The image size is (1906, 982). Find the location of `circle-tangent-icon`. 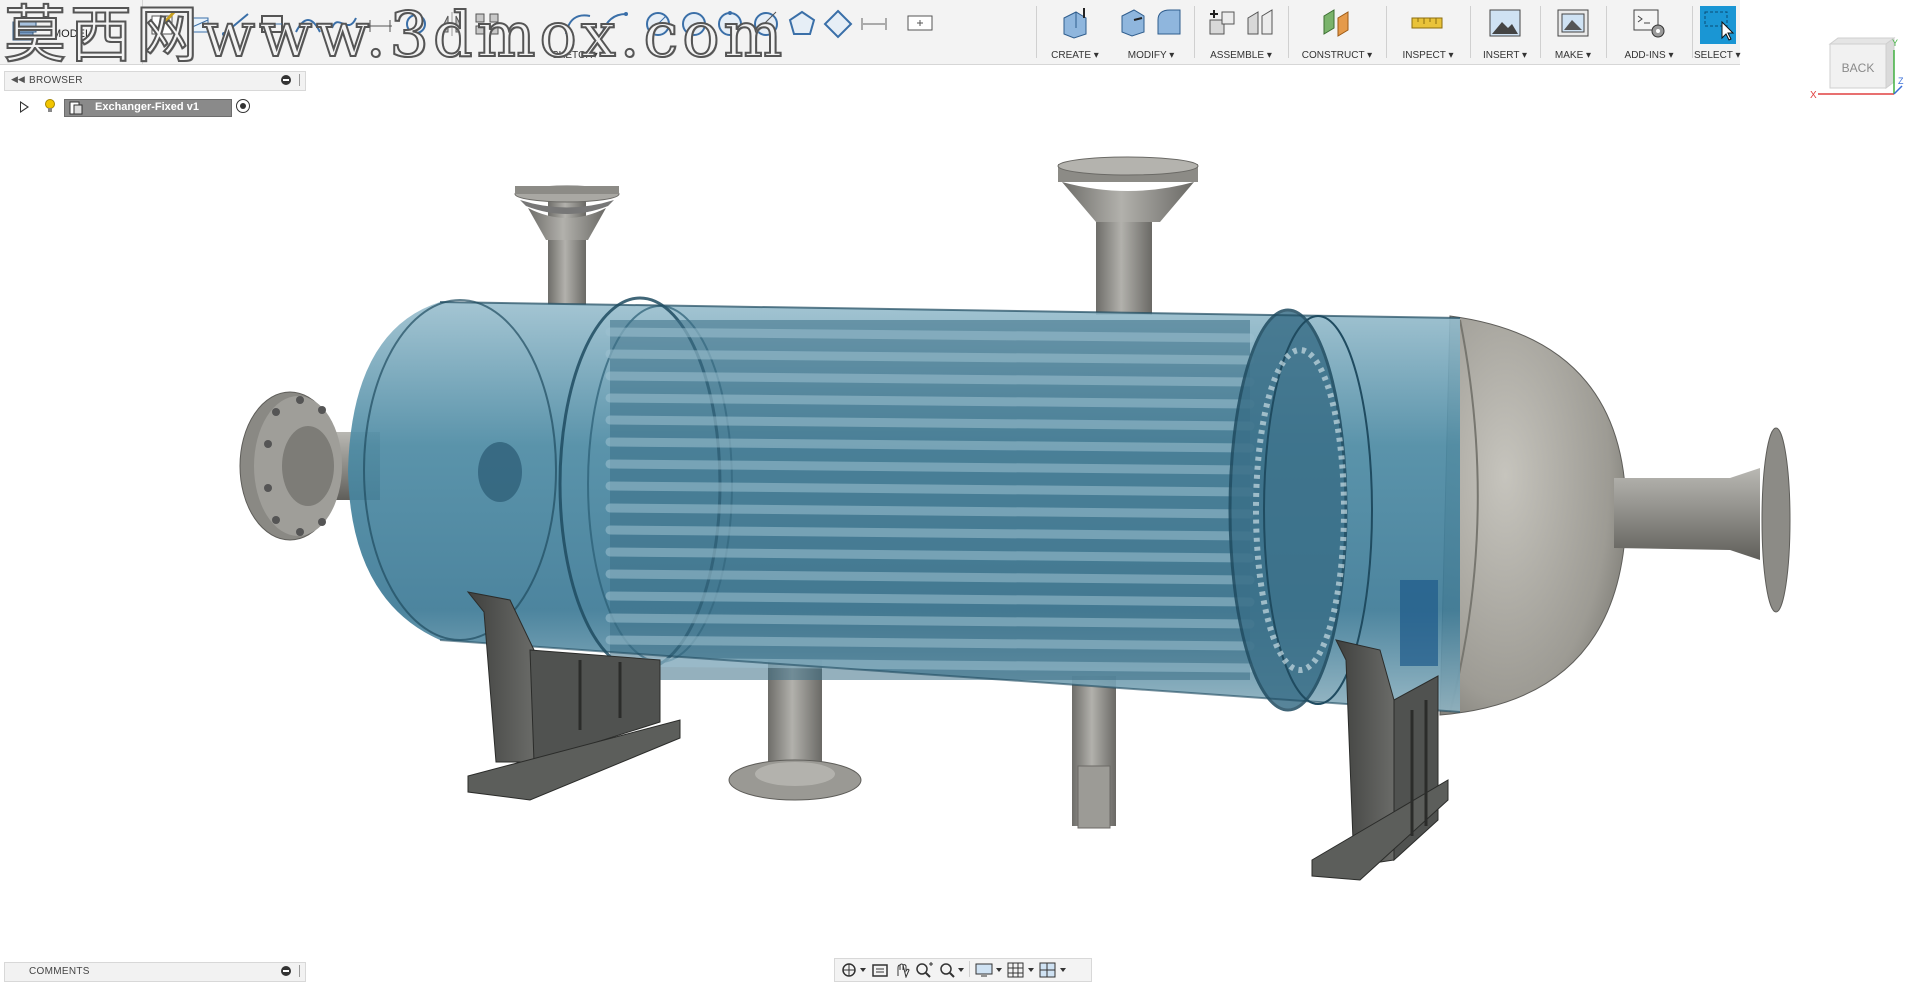

circle-tangent-icon is located at coordinates (766, 24).